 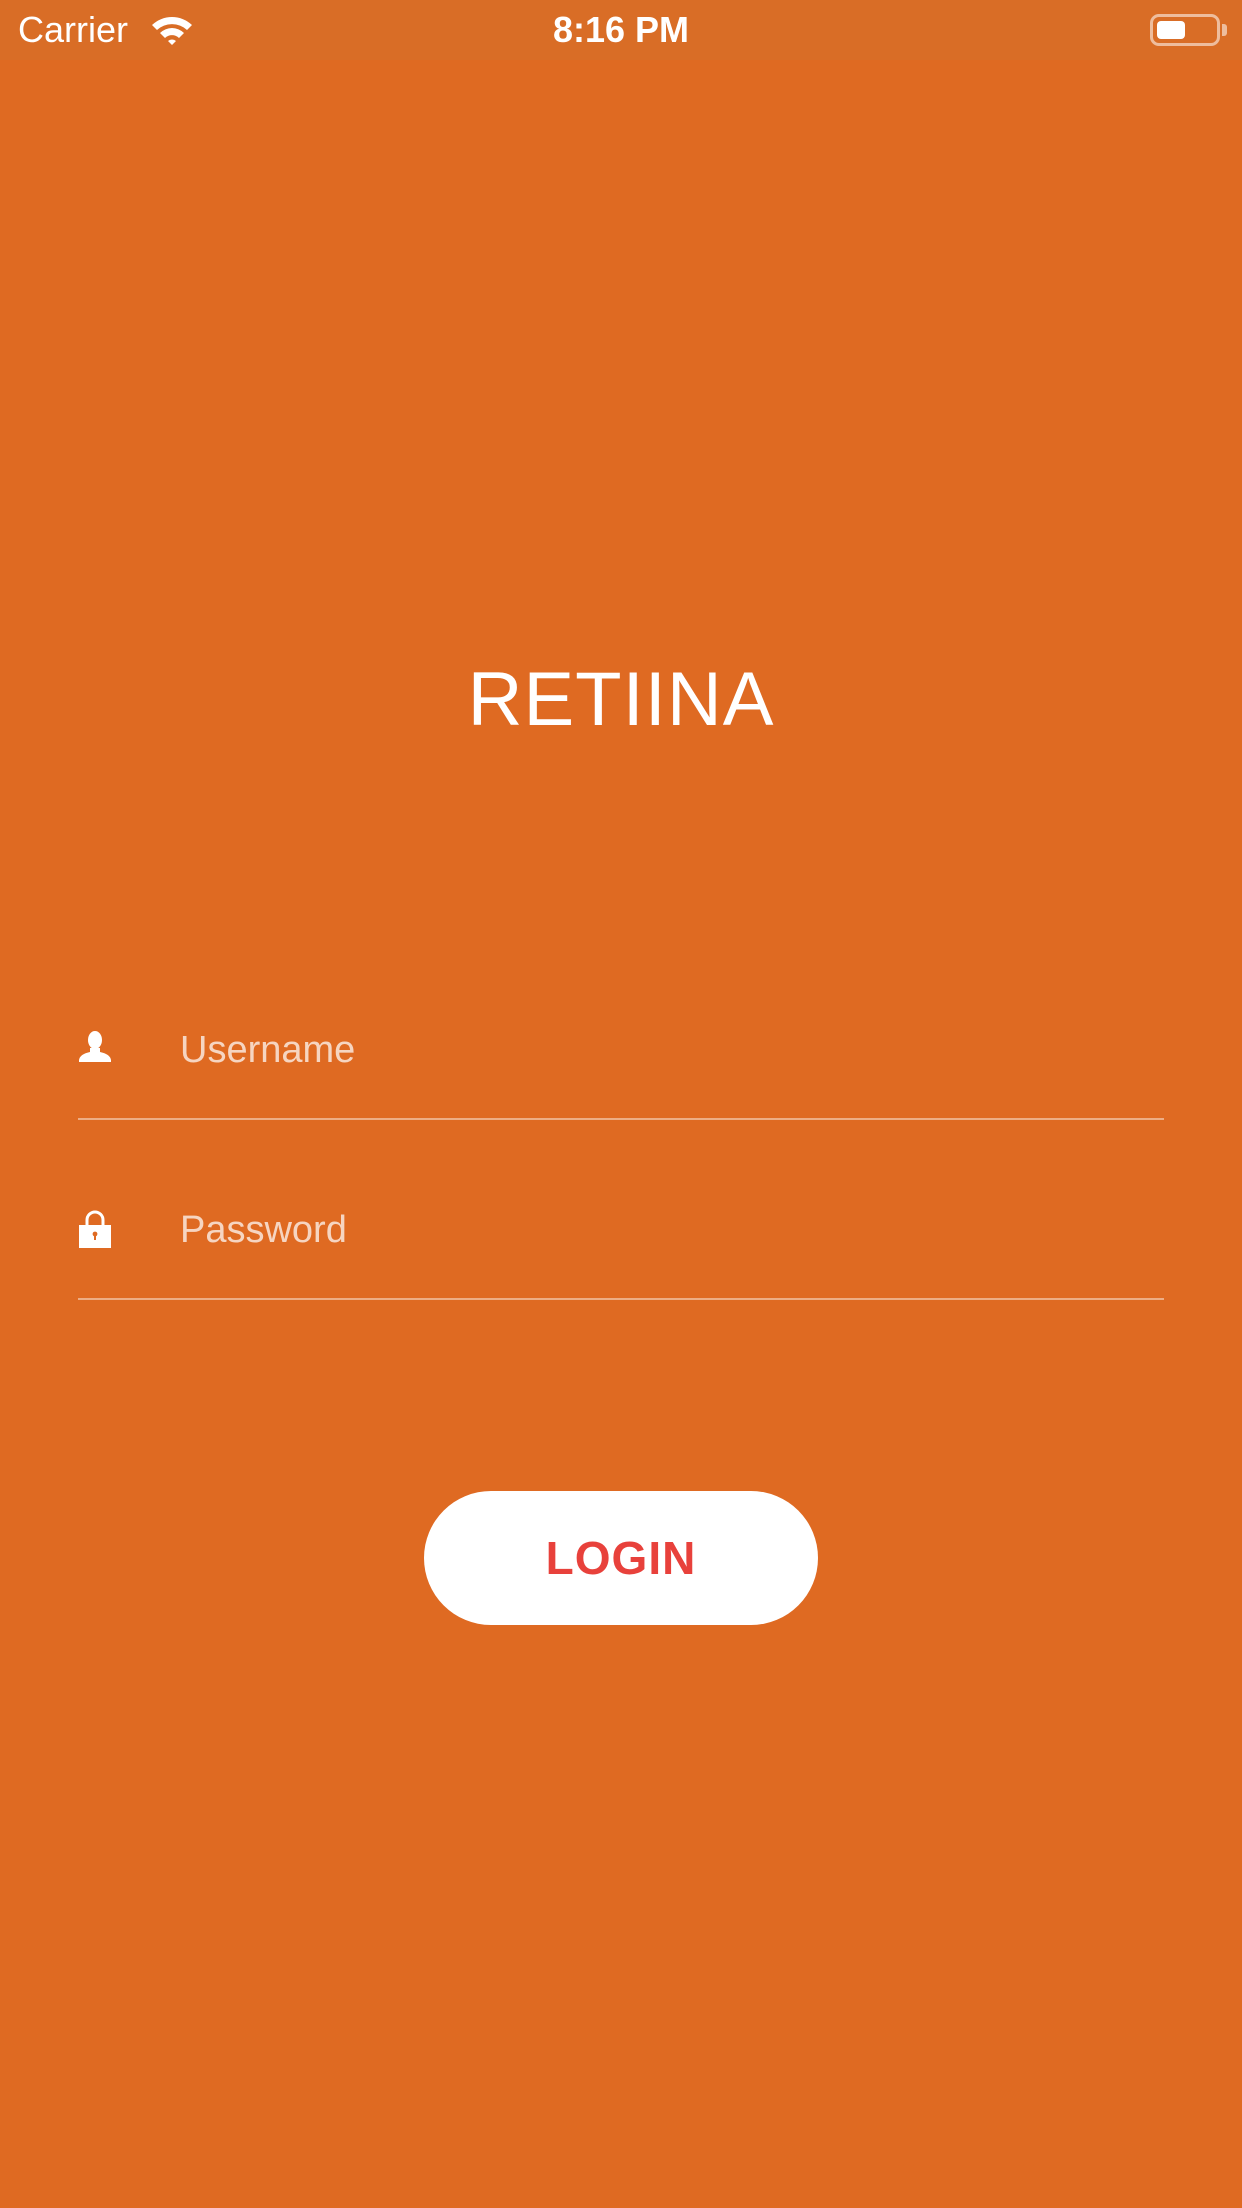 I want to click on status-bar: Carrier 8:16 PM, so click(x=621, y=30).